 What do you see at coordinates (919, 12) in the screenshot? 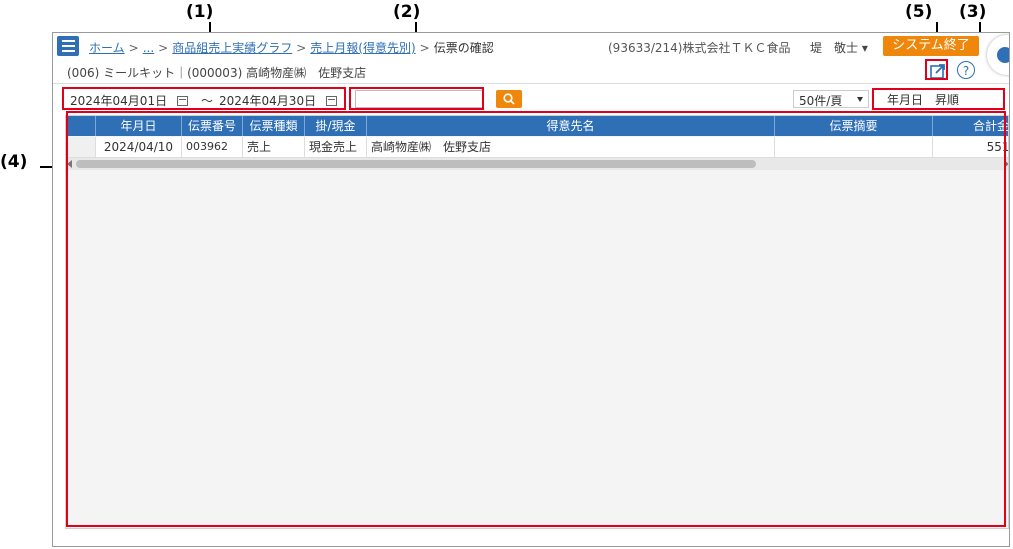
I see `annotation-label-5: (5)` at bounding box center [919, 12].